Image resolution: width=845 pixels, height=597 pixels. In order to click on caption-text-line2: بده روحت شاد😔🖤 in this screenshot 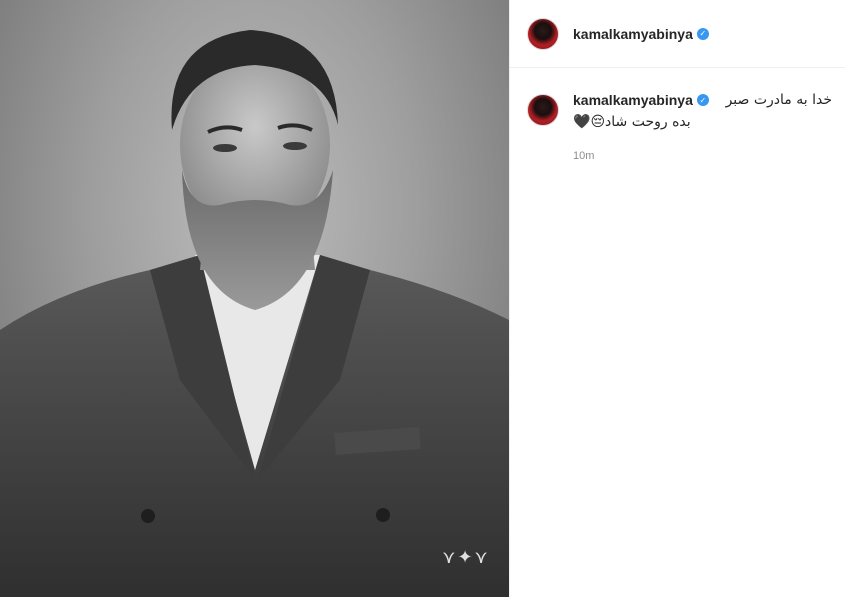, I will do `click(702, 122)`.